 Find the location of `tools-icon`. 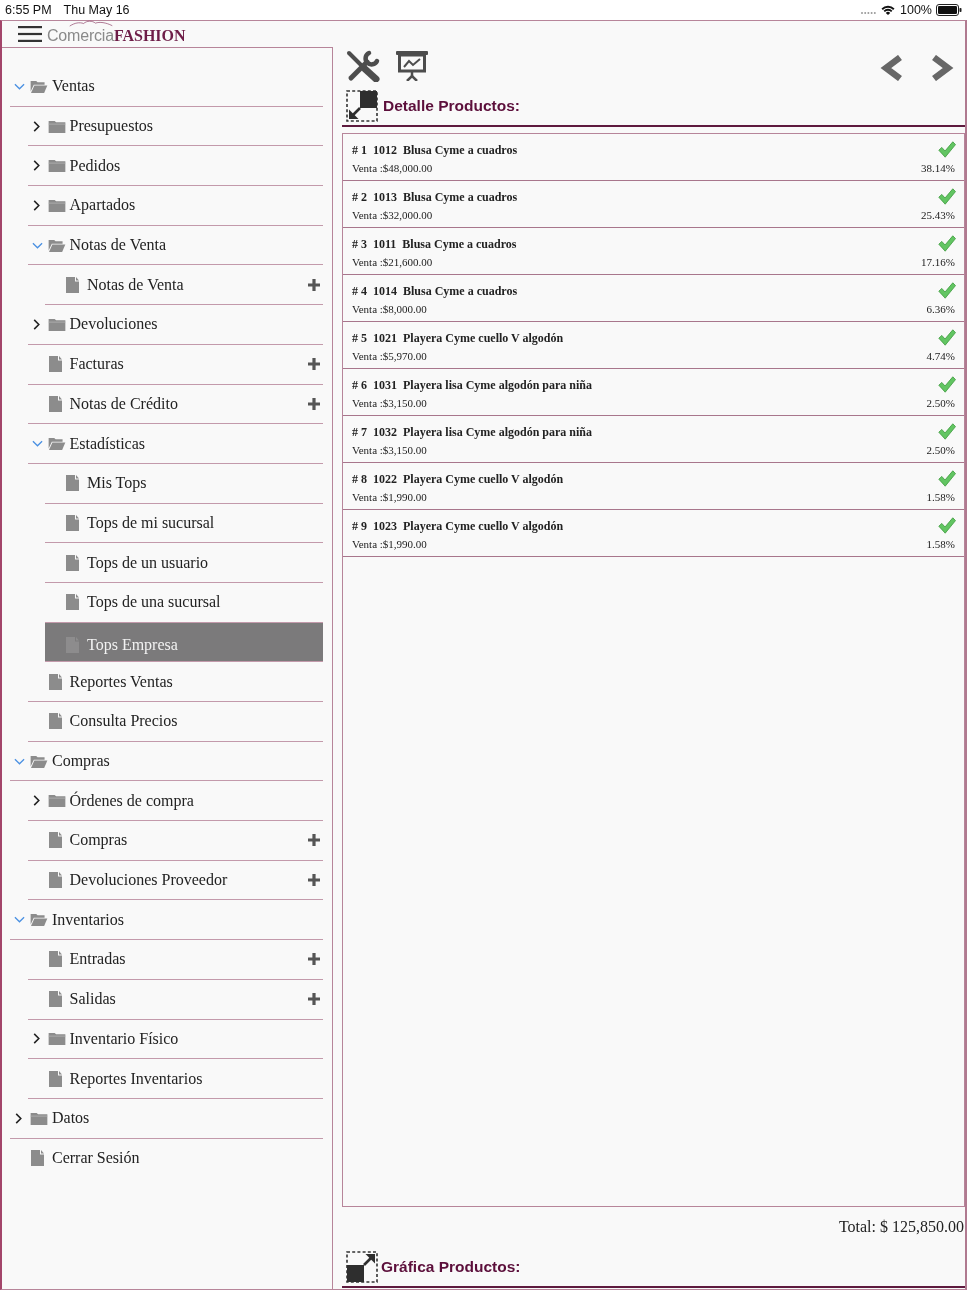

tools-icon is located at coordinates (363, 66).